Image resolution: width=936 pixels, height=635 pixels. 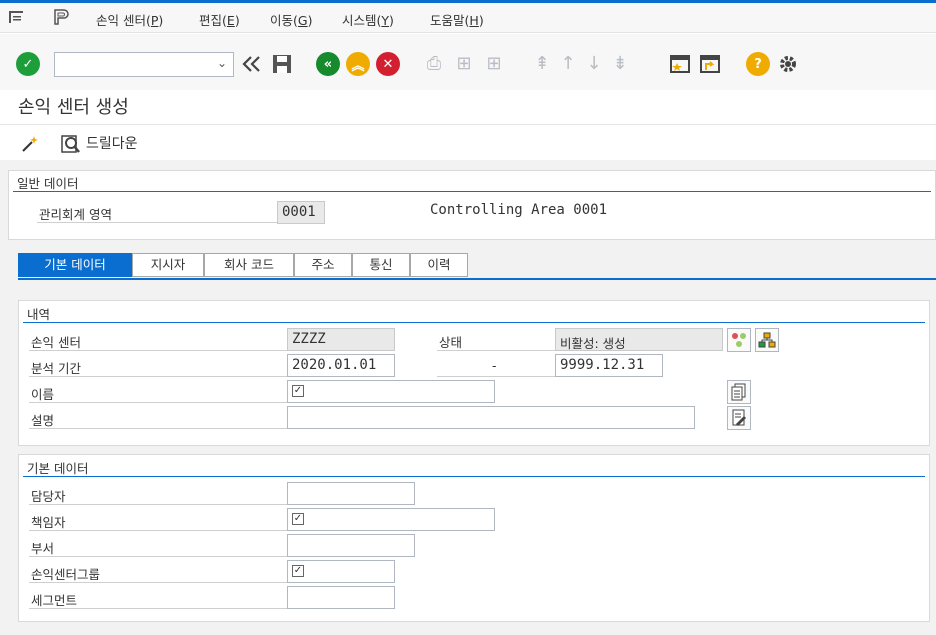 What do you see at coordinates (48, 522) in the screenshot?
I see `responsible-label: 책임자` at bounding box center [48, 522].